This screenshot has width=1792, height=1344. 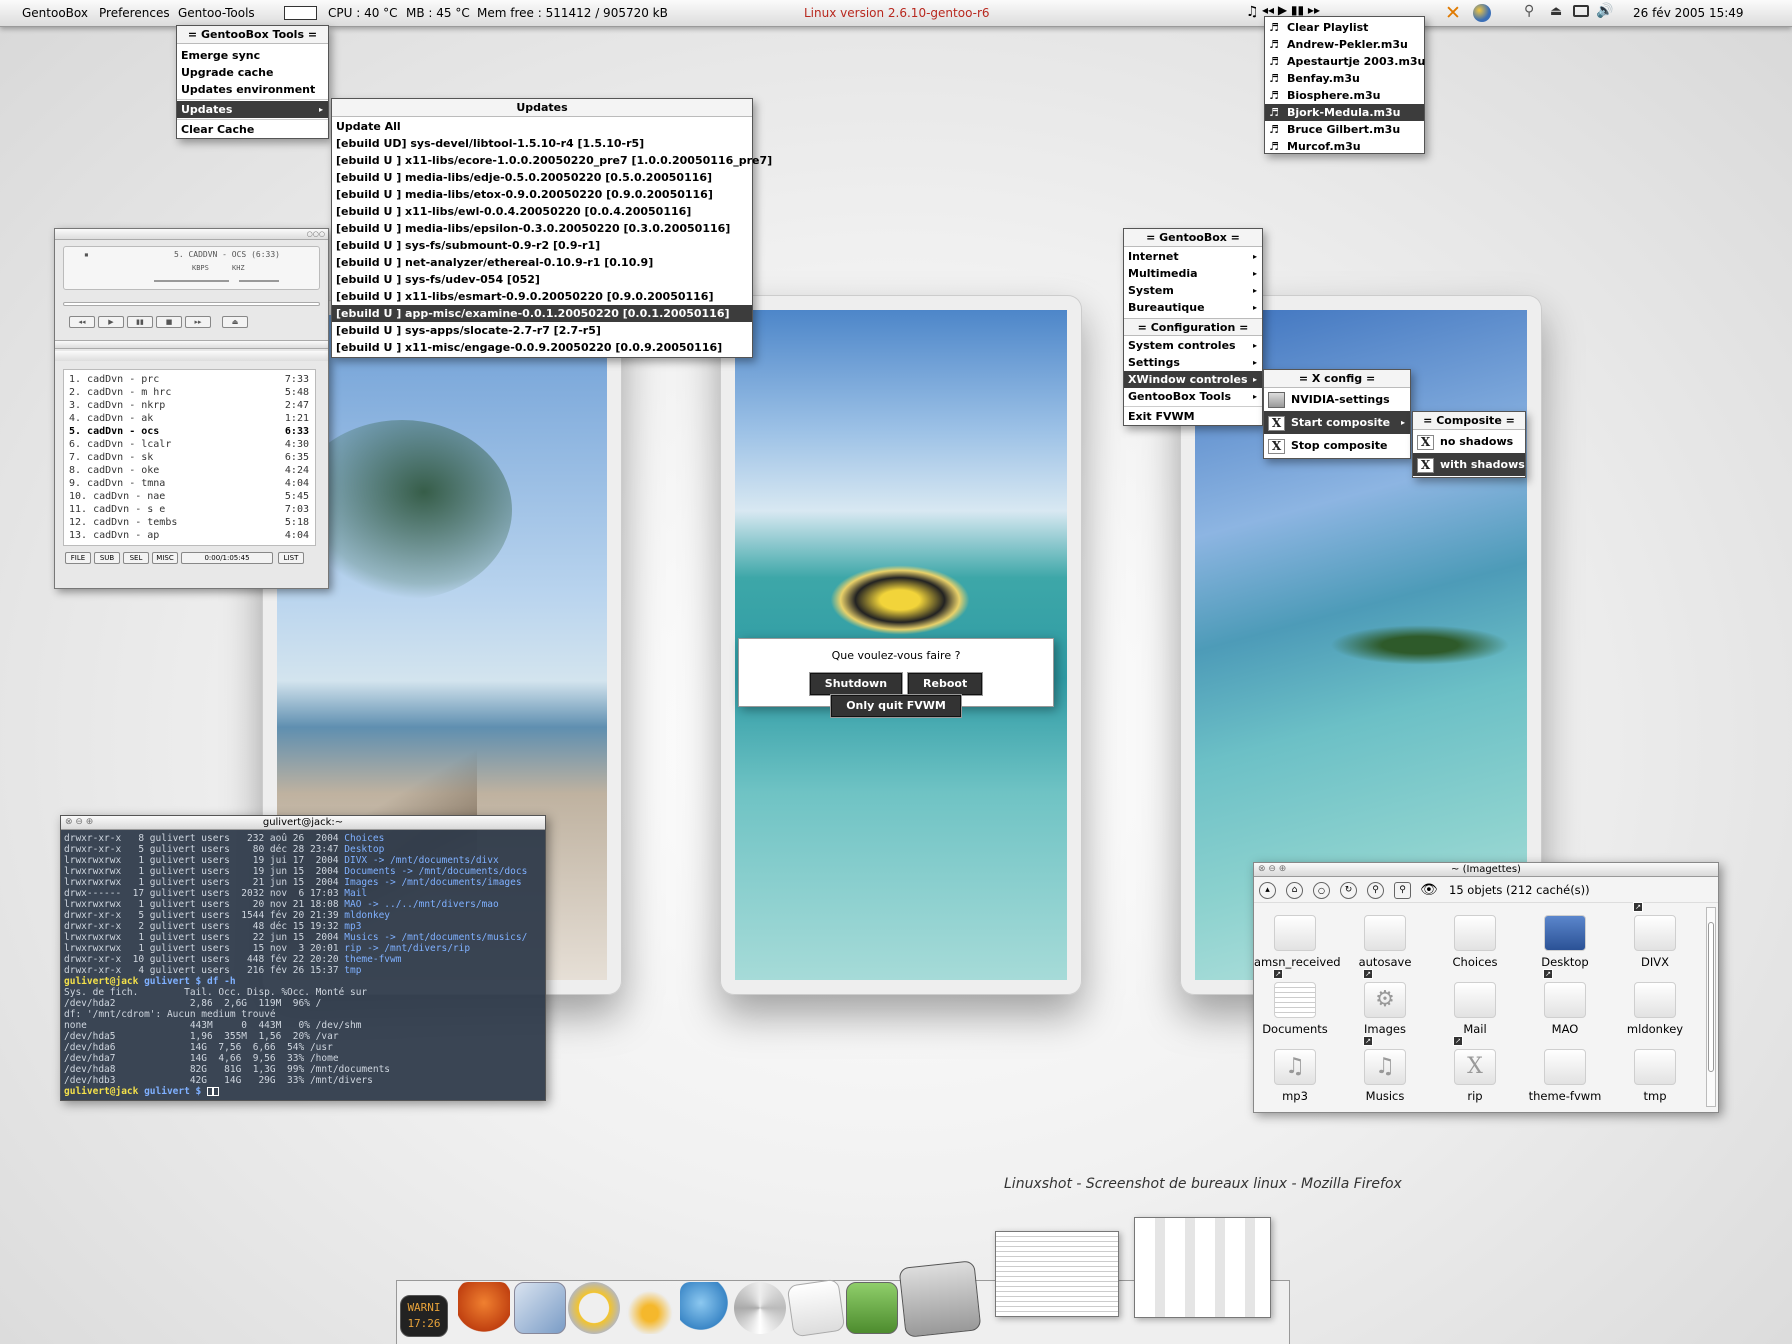 What do you see at coordinates (1655, 935) in the screenshot?
I see `file-icon: ↗ DIVX` at bounding box center [1655, 935].